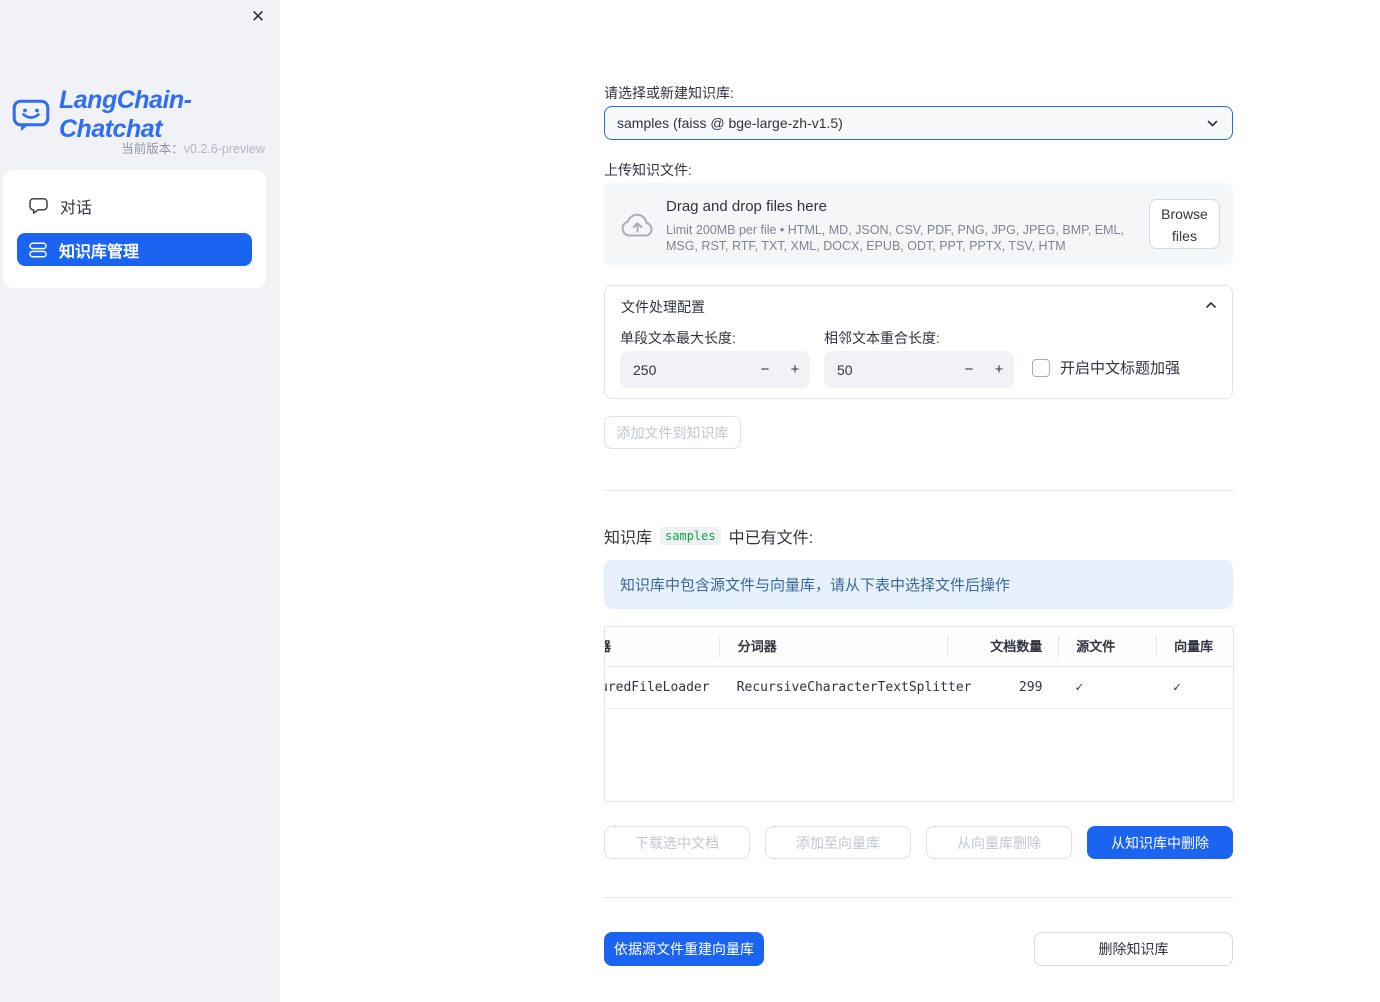  I want to click on zh-title-checkbox: 开启中文标题加强, so click(1106, 367).